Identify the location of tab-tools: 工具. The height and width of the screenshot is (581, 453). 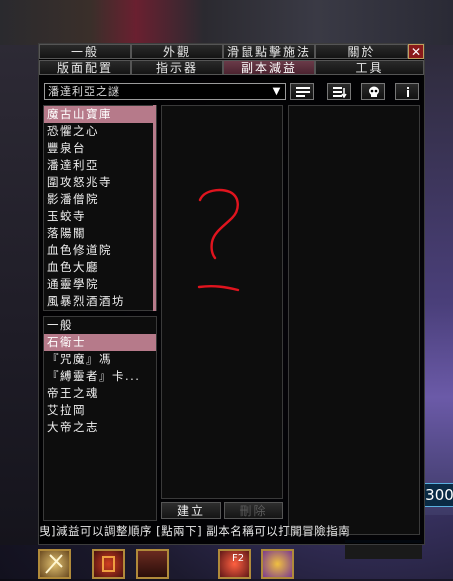
(369, 67).